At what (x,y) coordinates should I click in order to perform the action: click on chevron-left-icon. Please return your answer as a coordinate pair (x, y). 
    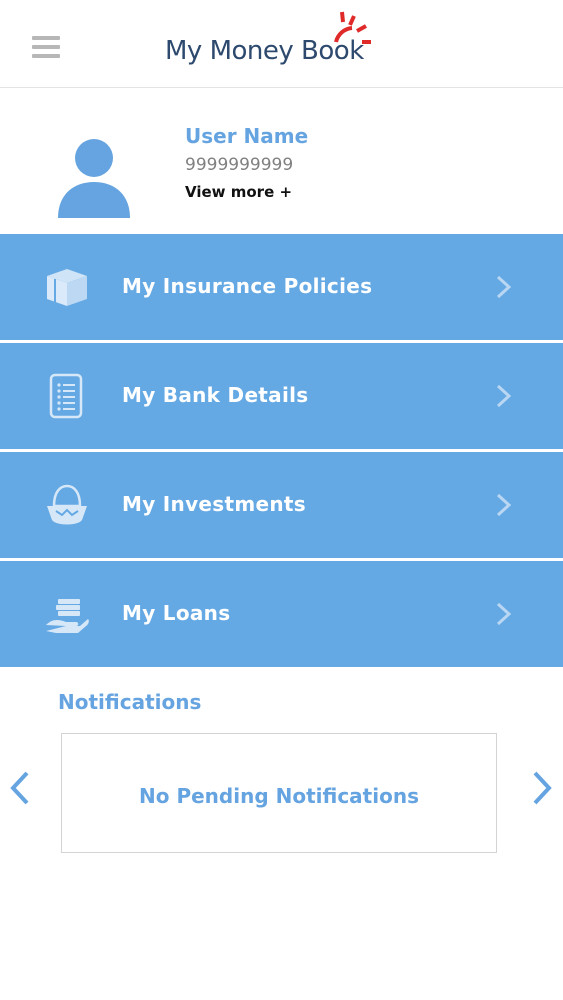
    Looking at the image, I should click on (20, 788).